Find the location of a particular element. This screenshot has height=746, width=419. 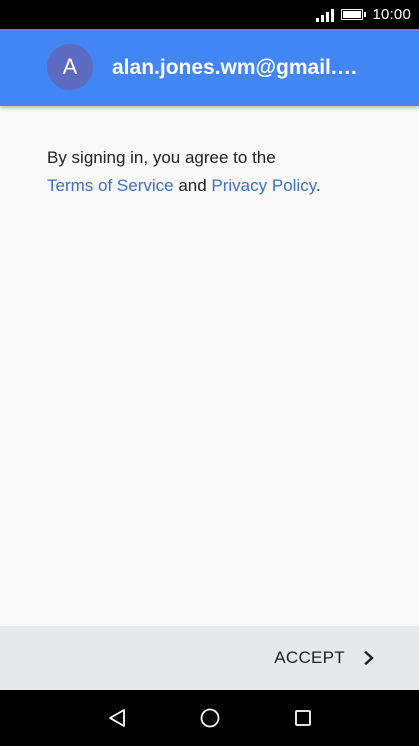

terms-intro-text: By signing in, you agree to the is located at coordinates (161, 157).